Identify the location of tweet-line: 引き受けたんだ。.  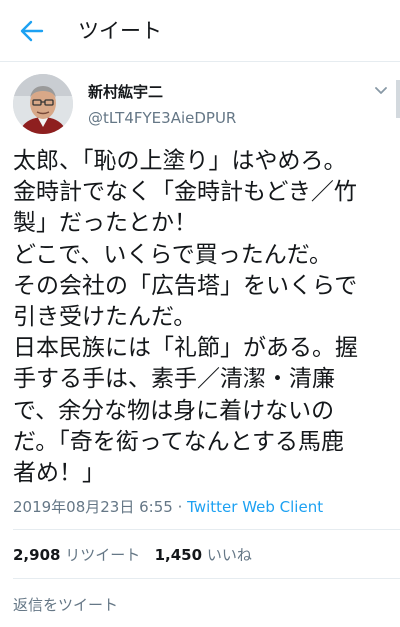
(105, 317).